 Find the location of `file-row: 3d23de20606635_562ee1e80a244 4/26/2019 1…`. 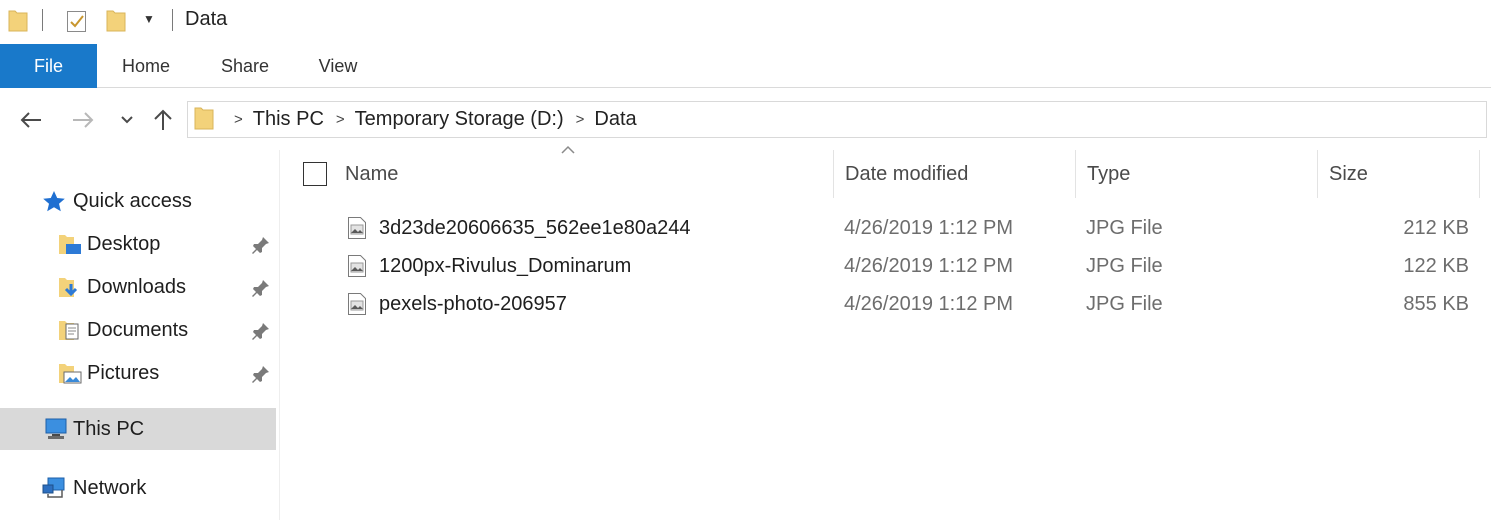

file-row: 3d23de20606635_562ee1e80a244 4/26/2019 1… is located at coordinates (906, 228).